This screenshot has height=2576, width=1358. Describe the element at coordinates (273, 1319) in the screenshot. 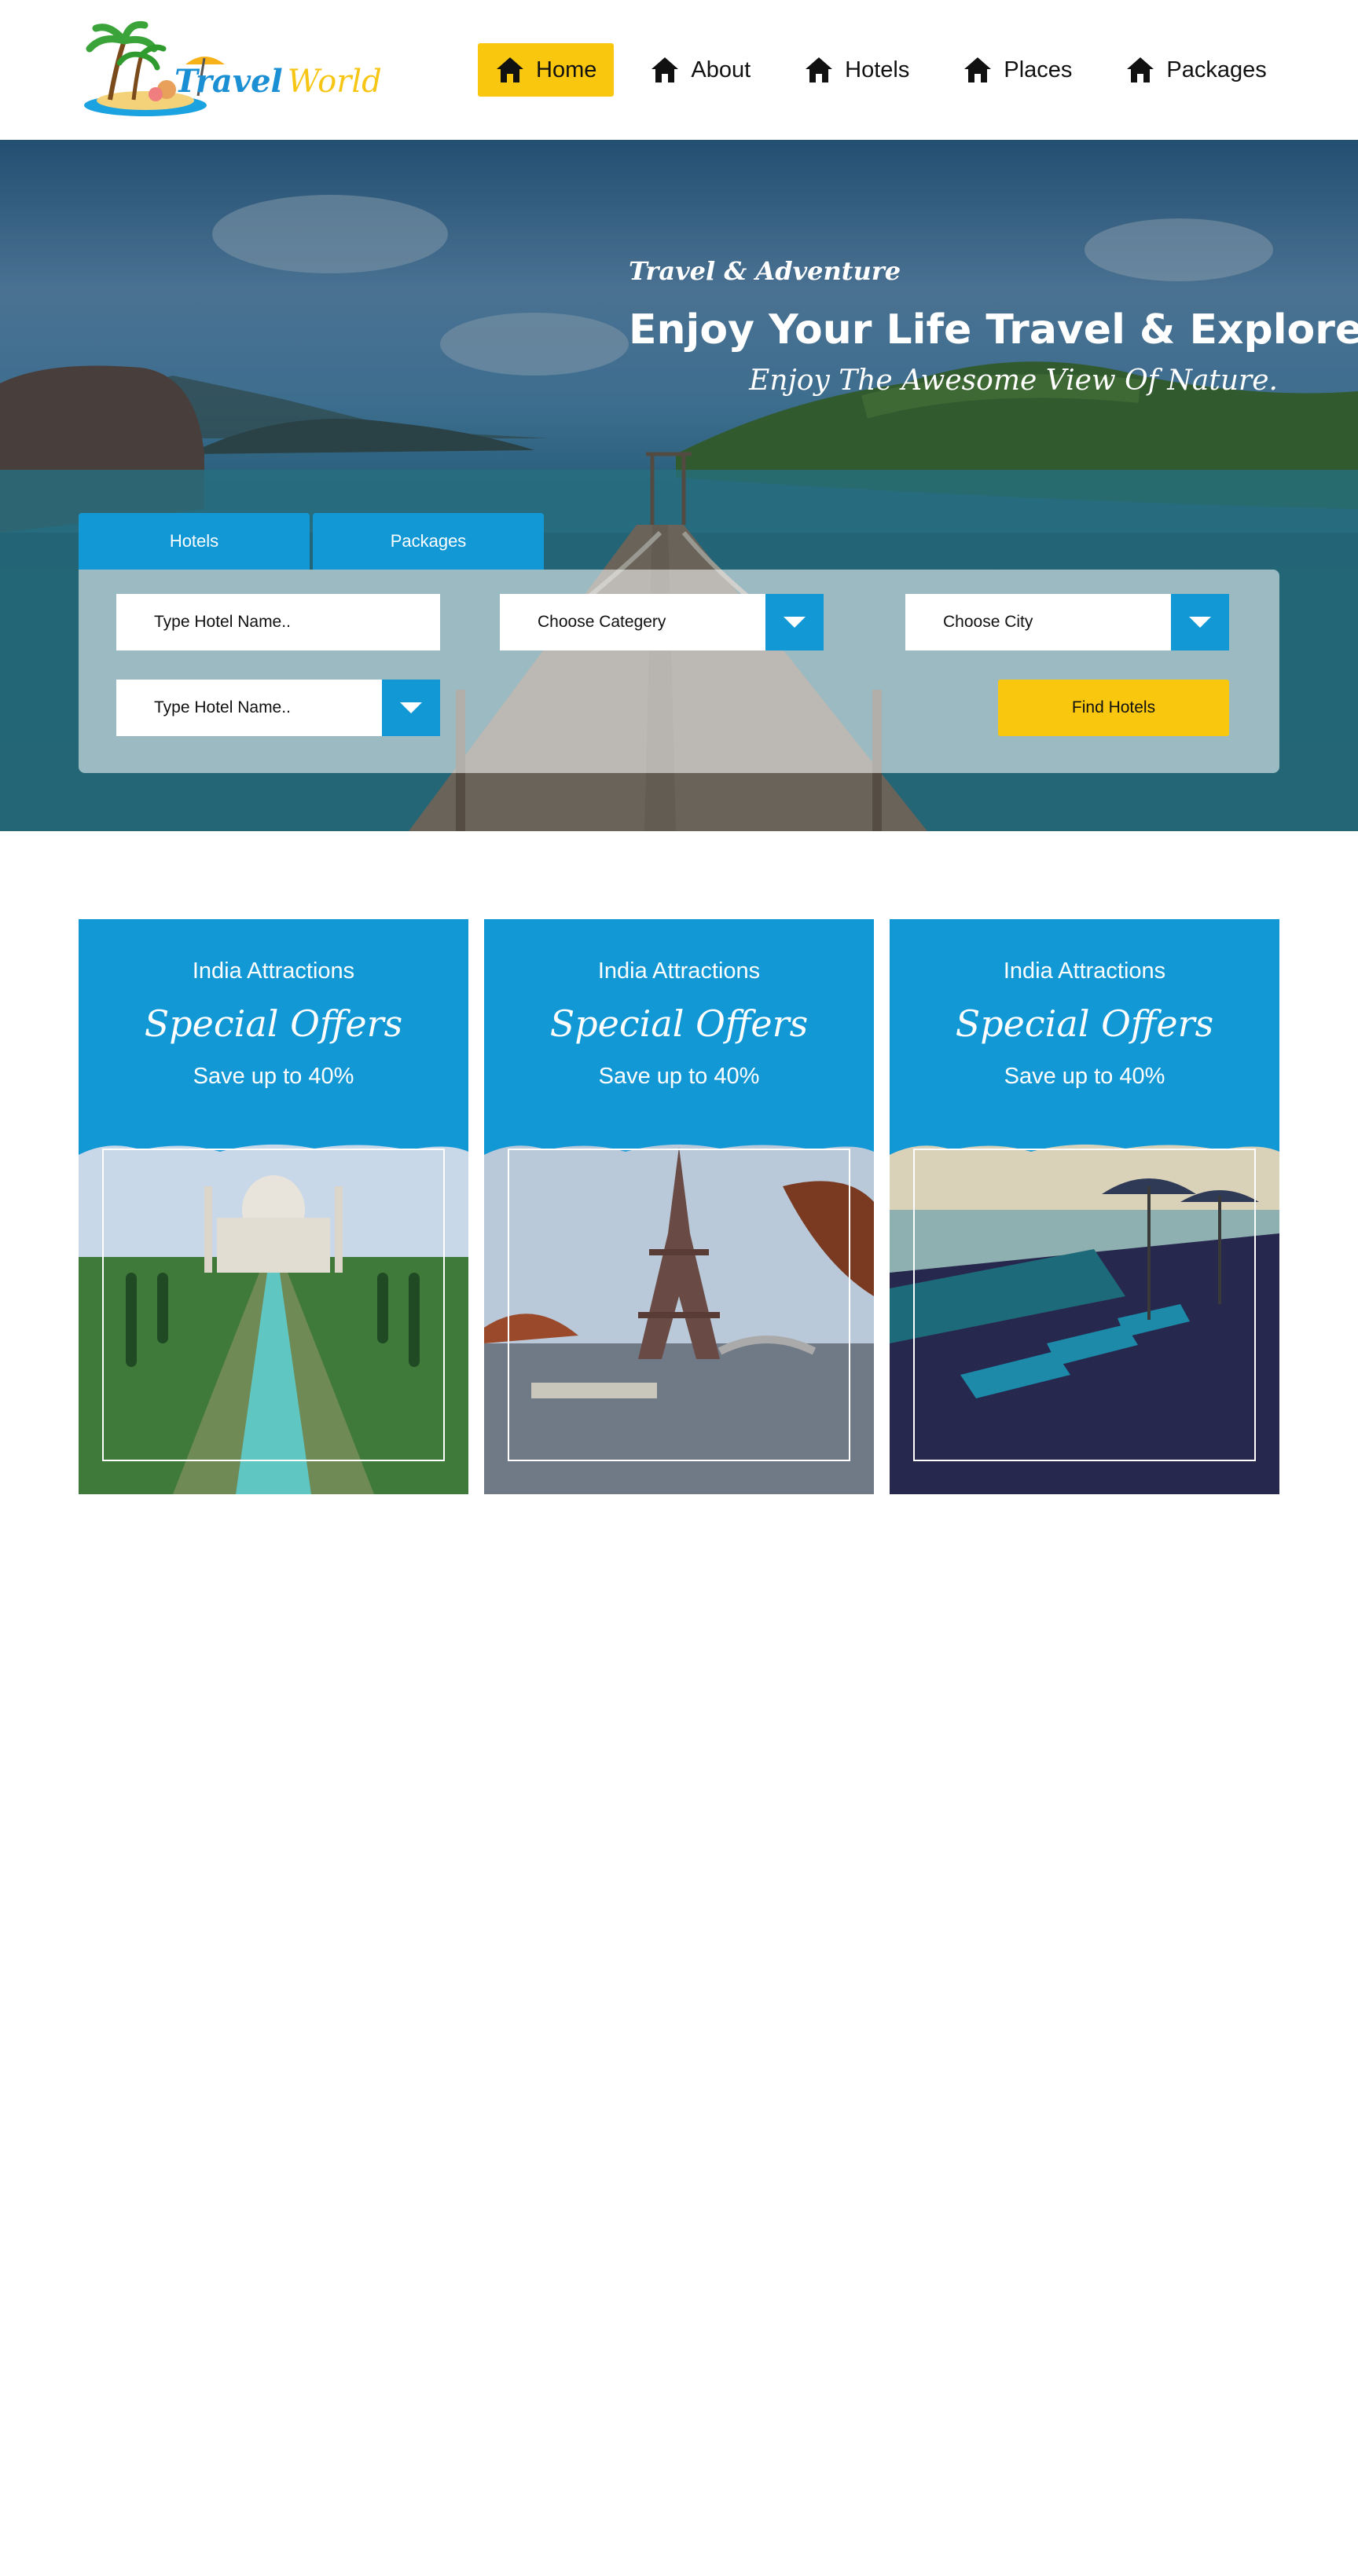

I see `taj-mahal-image` at that location.